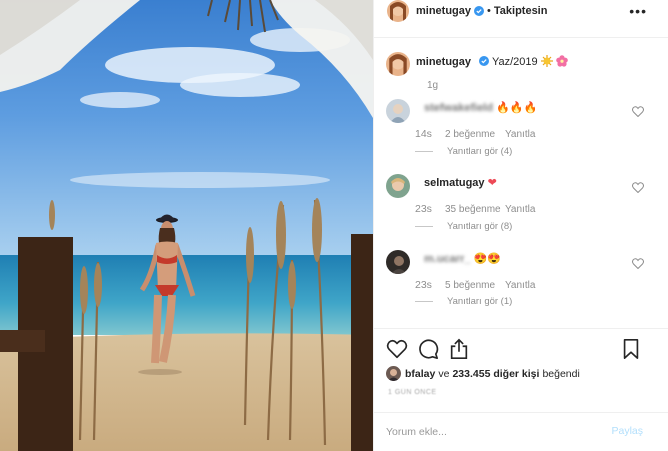 This screenshot has width=668, height=451. Describe the element at coordinates (443, 11) in the screenshot. I see `author-username: minetugay` at that location.